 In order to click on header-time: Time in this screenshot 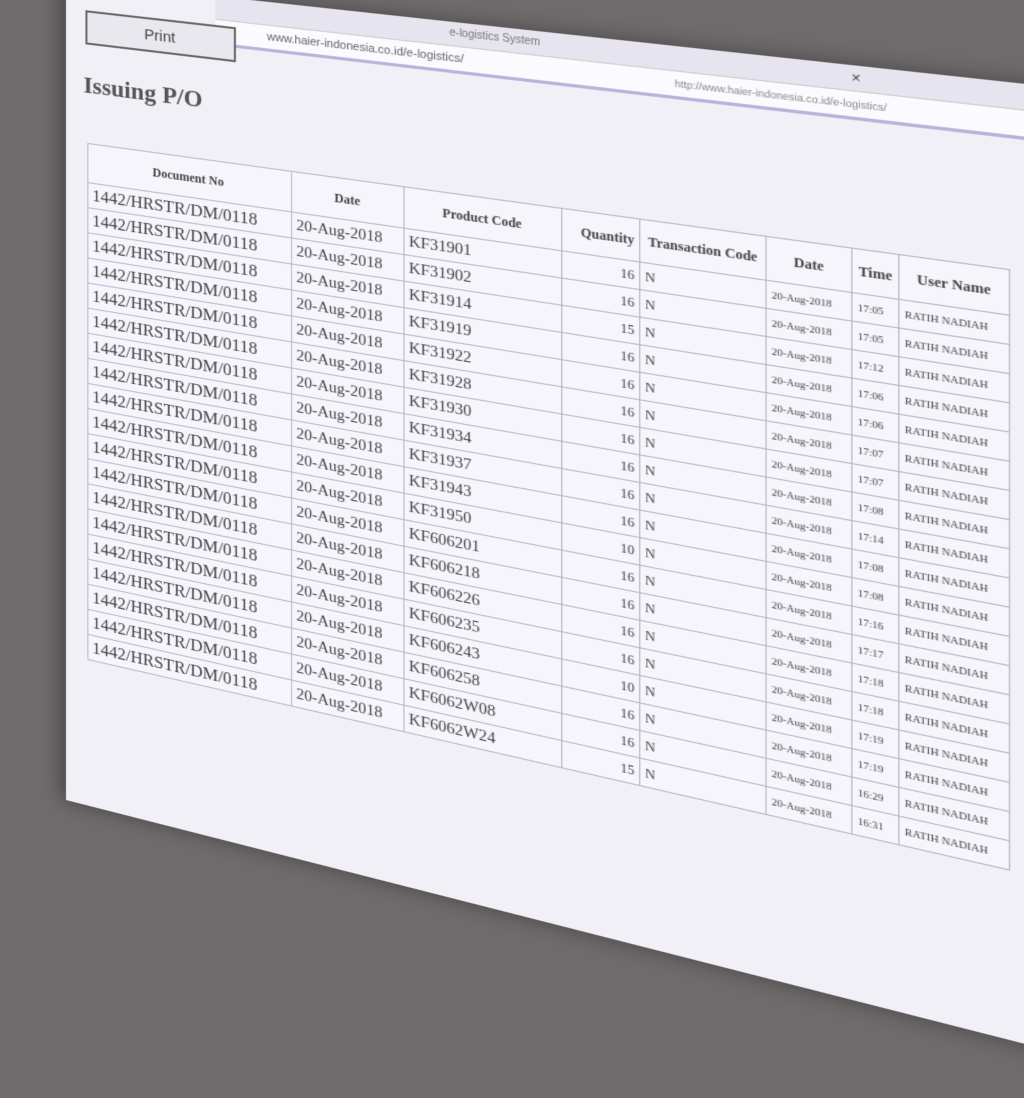, I will do `click(875, 274)`.